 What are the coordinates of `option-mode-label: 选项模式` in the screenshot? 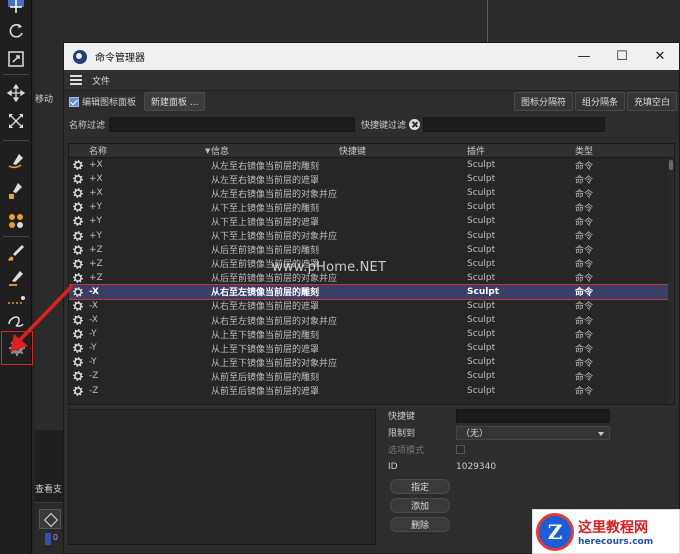 It's located at (406, 451).